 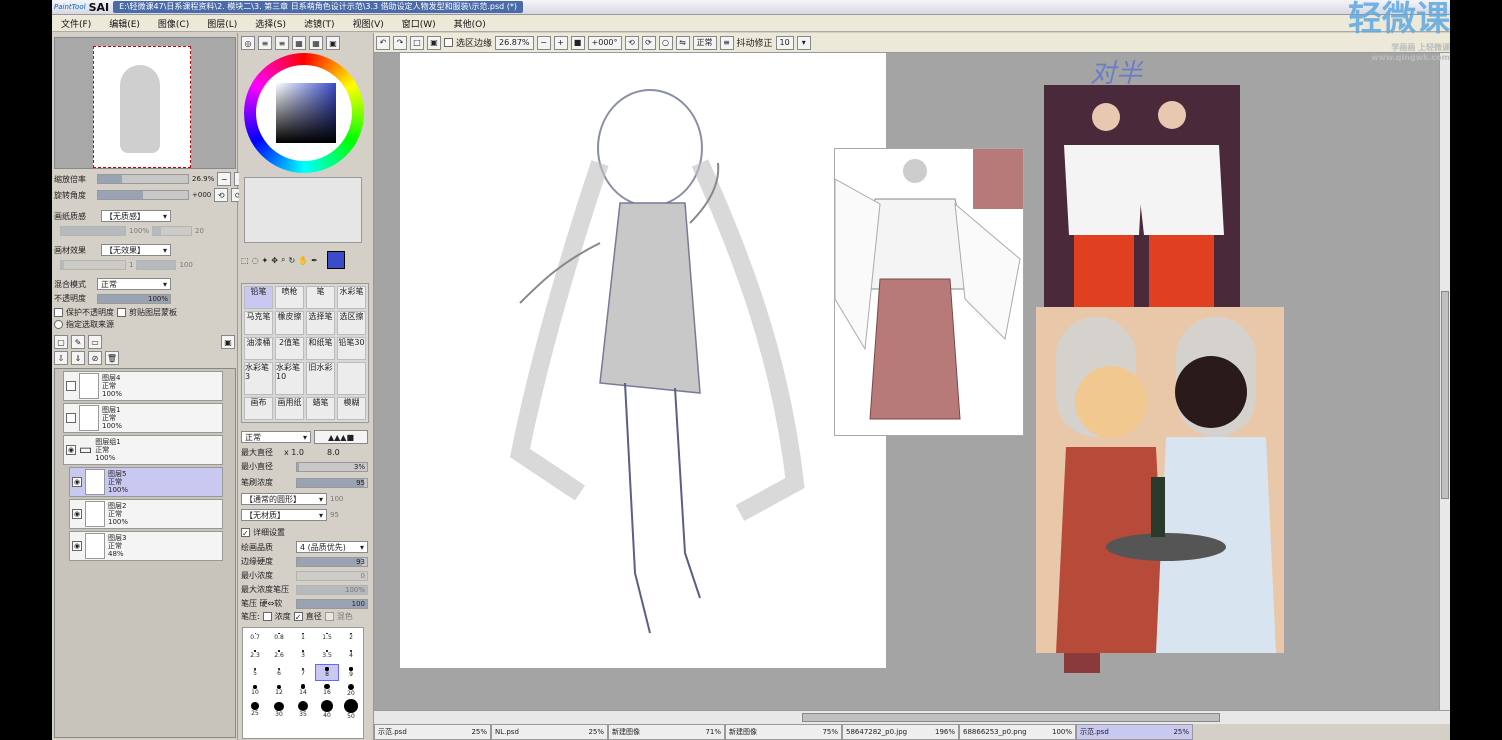 What do you see at coordinates (648, 42) in the screenshot?
I see `rotate-right-button: ⟳` at bounding box center [648, 42].